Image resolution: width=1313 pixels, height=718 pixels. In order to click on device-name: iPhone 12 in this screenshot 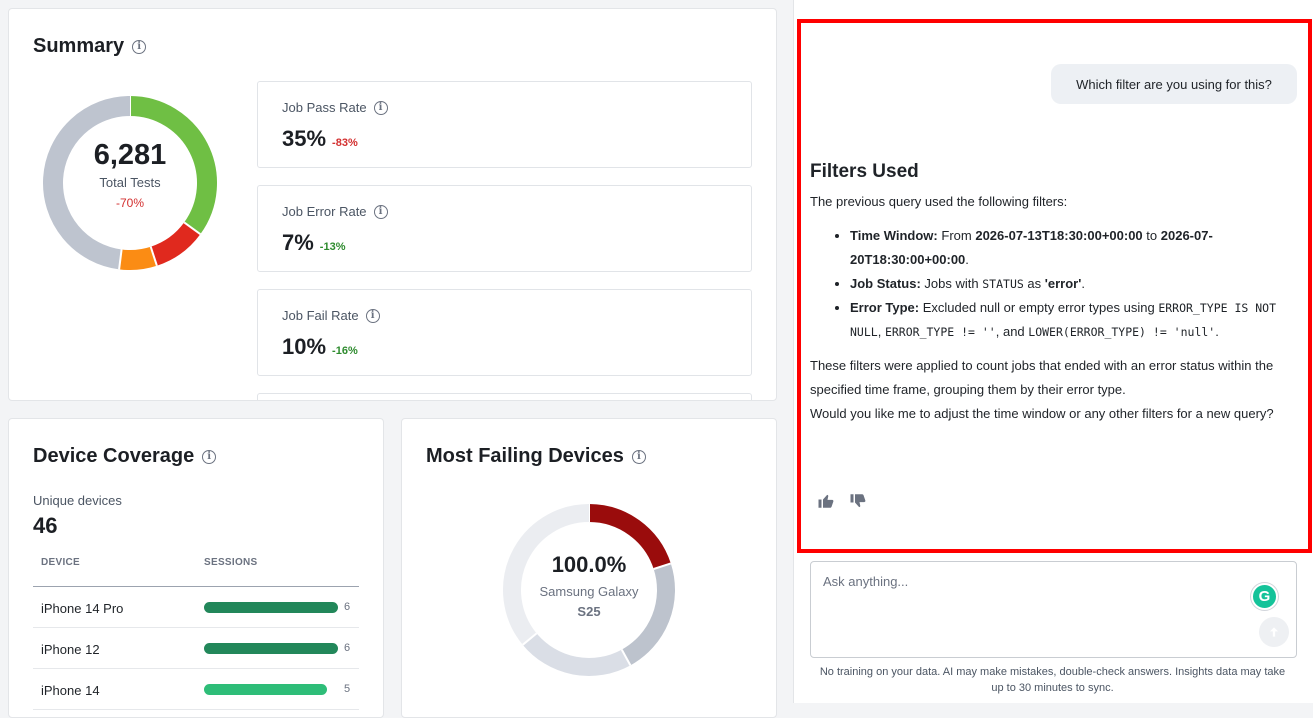, I will do `click(70, 649)`.